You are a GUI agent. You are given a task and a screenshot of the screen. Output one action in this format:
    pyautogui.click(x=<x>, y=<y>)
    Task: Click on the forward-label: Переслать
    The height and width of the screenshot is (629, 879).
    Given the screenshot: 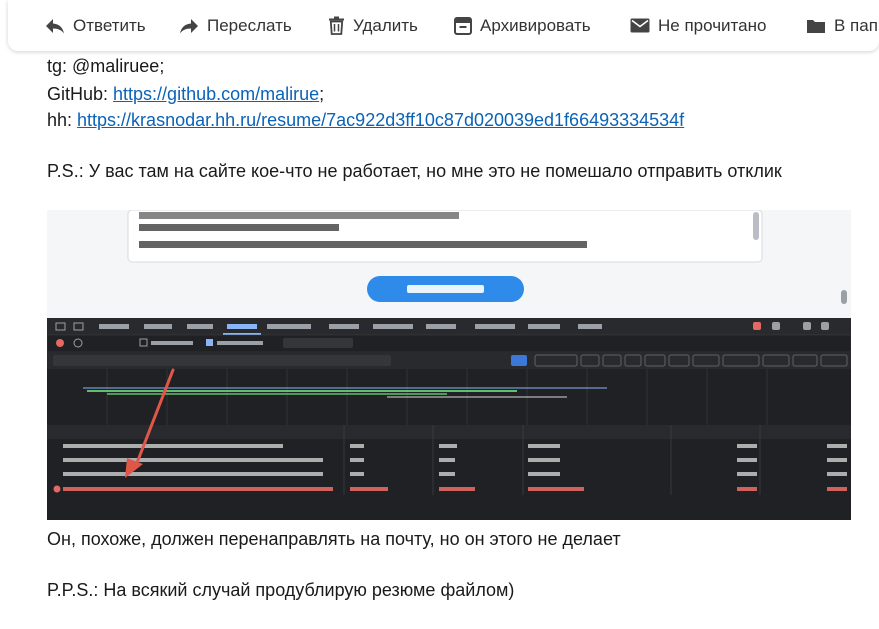 What is the action you would take?
    pyautogui.click(x=249, y=25)
    